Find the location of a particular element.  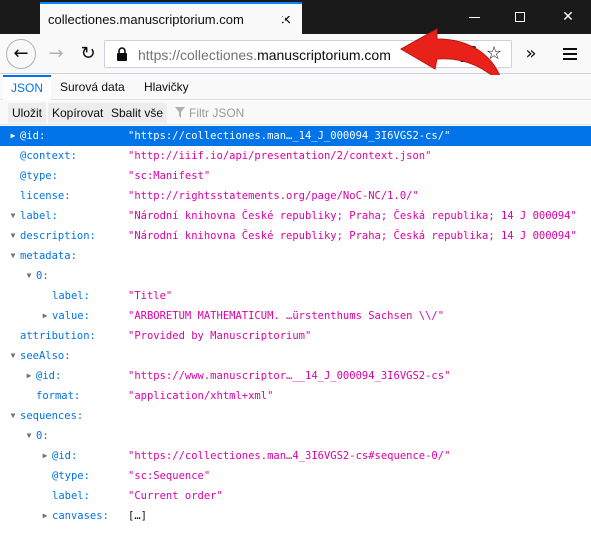

tree-key: value: is located at coordinates (71, 316).